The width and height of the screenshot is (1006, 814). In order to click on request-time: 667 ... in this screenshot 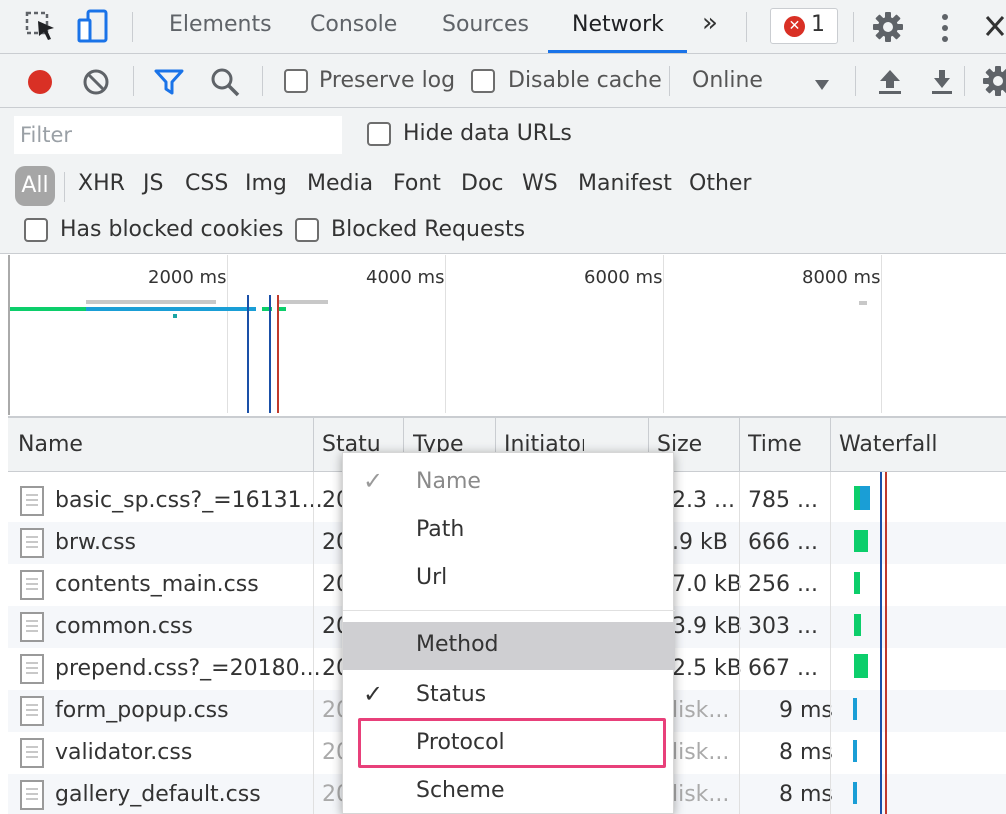, I will do `click(783, 668)`.